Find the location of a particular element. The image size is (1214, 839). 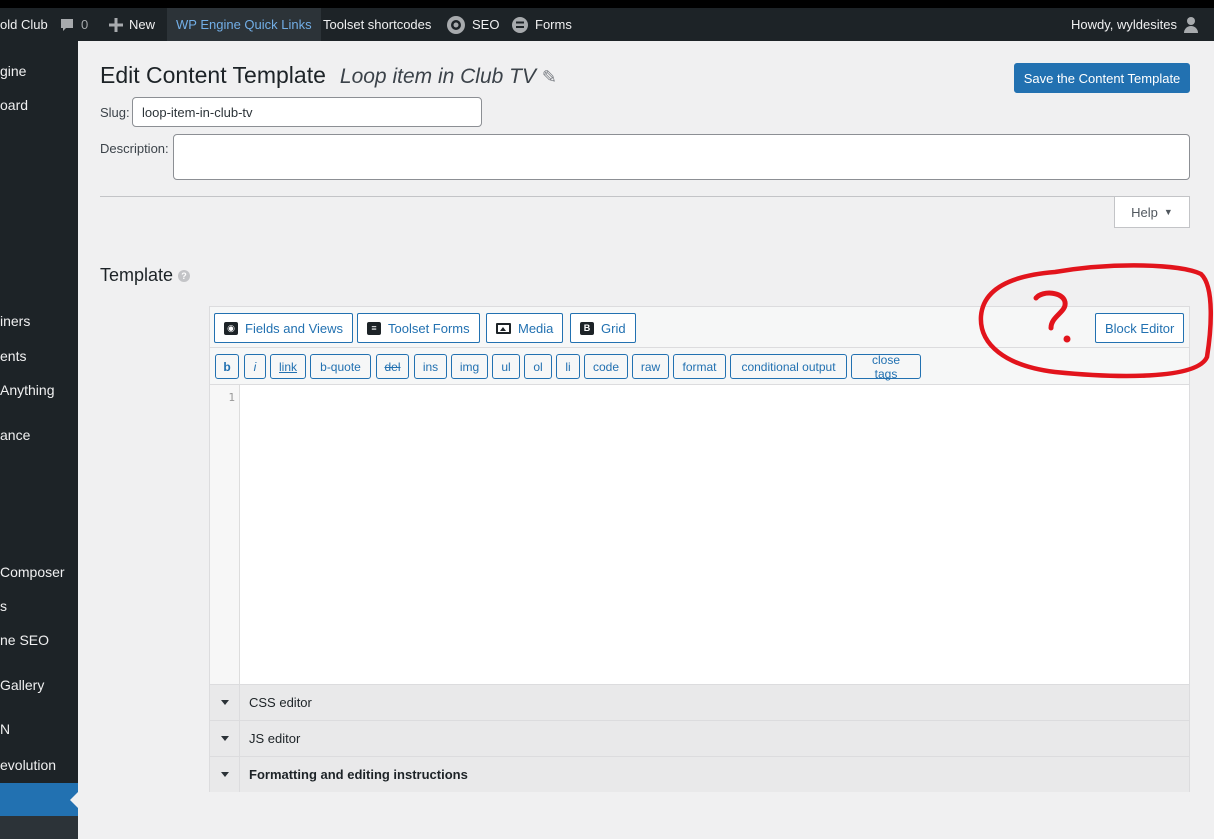

toolset-forms-button: ≡ Toolset Forms is located at coordinates (418, 328).